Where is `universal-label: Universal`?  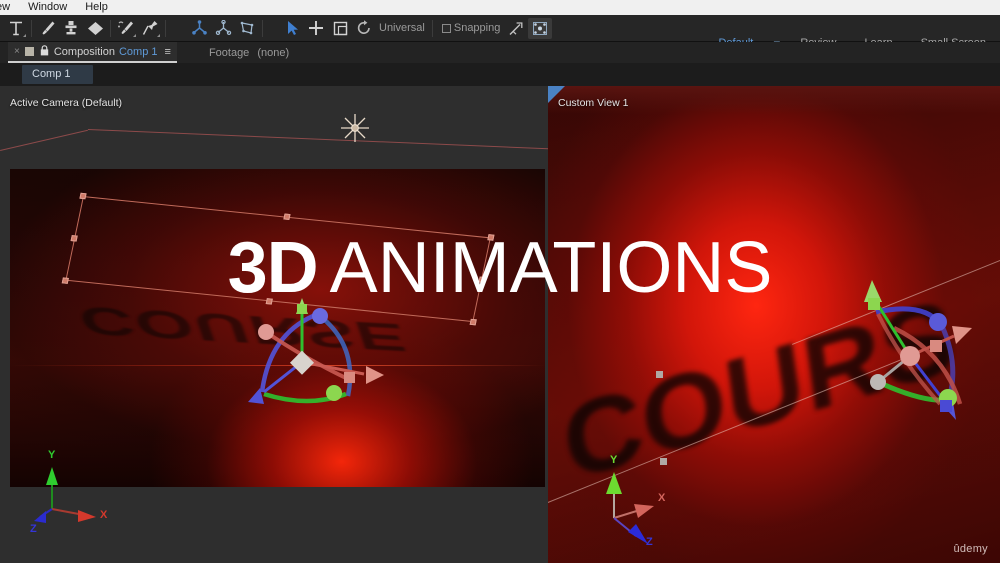
universal-label: Universal is located at coordinates (402, 28).